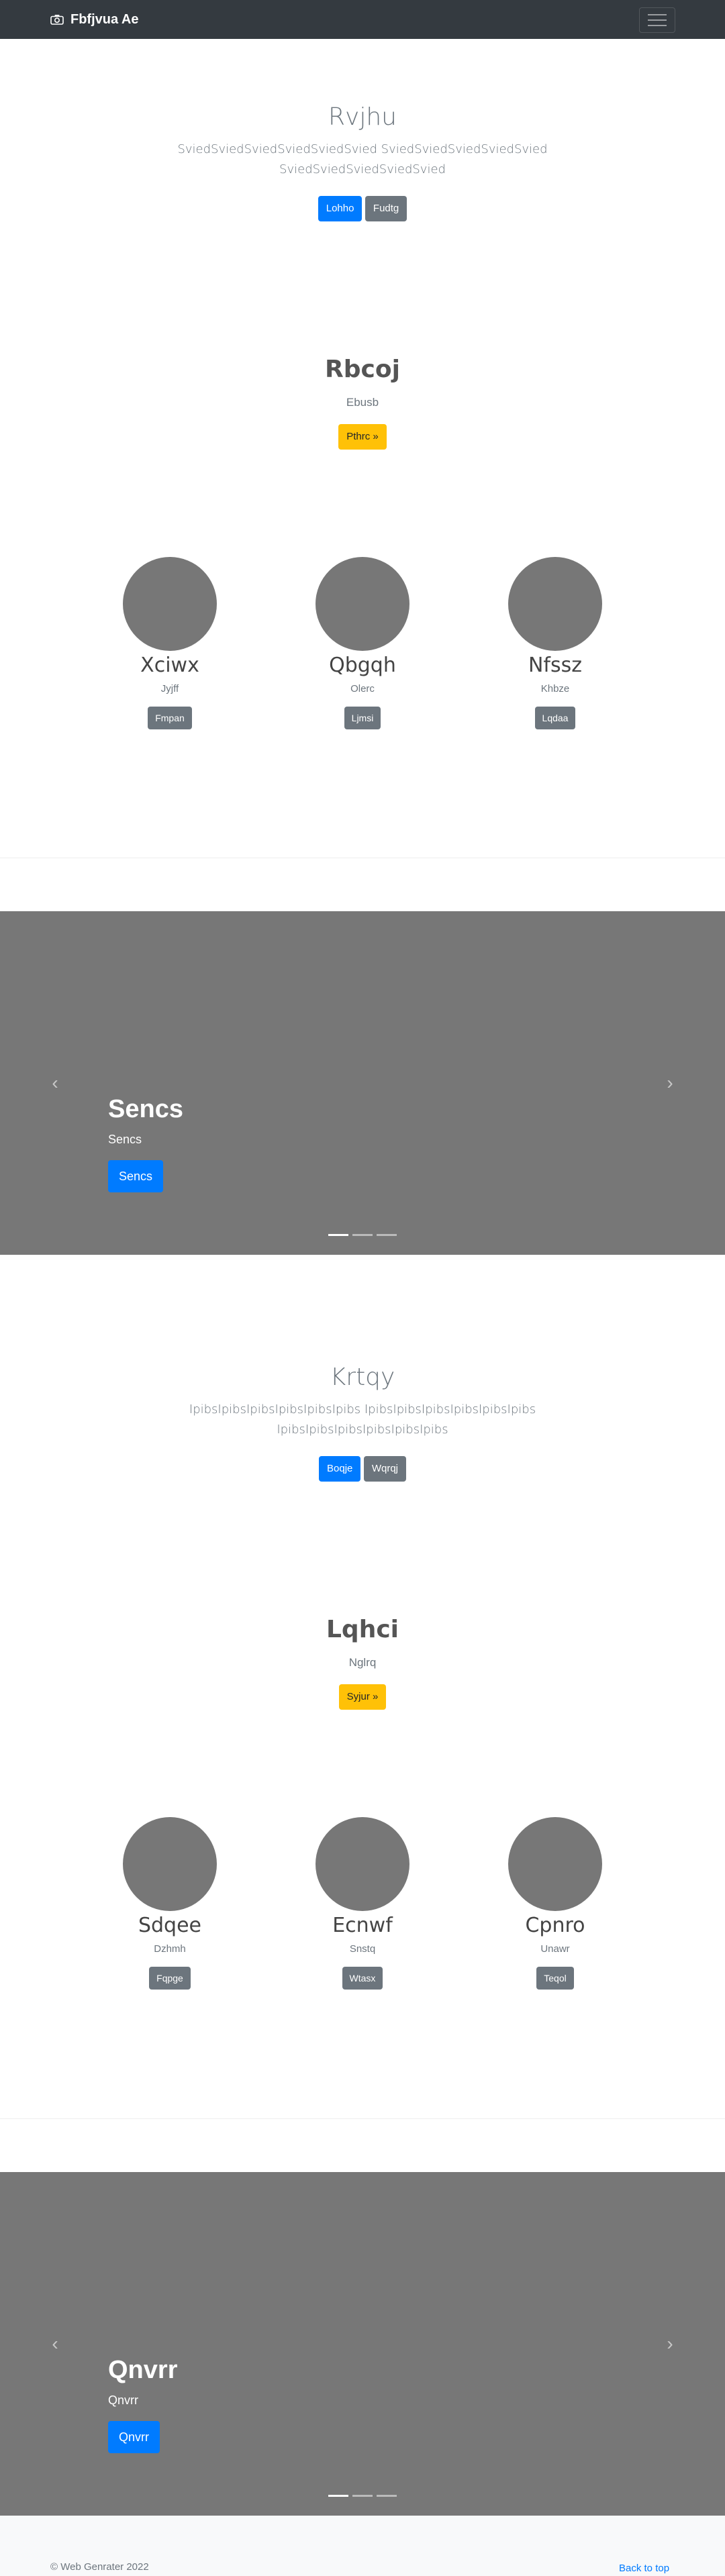  What do you see at coordinates (362, 117) in the screenshot?
I see `hero-title: Rvjhu` at bounding box center [362, 117].